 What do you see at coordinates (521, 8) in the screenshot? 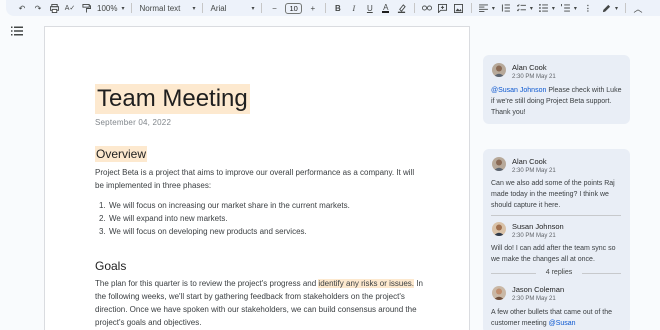
I see `checklist-icon` at bounding box center [521, 8].